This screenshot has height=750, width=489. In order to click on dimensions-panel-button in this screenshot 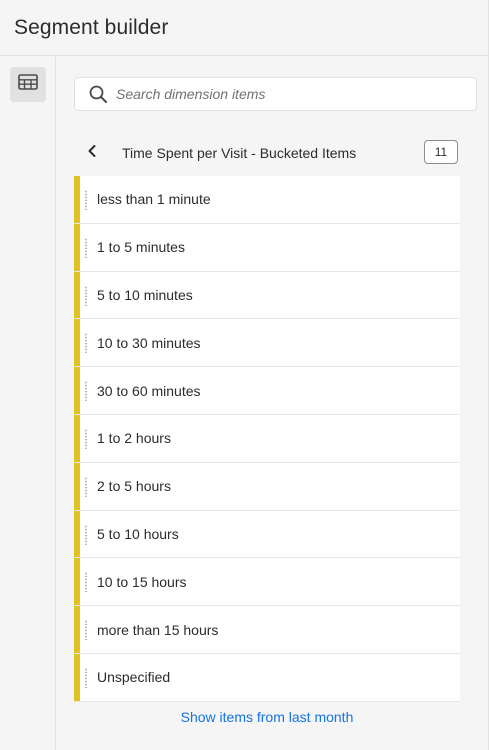, I will do `click(28, 84)`.